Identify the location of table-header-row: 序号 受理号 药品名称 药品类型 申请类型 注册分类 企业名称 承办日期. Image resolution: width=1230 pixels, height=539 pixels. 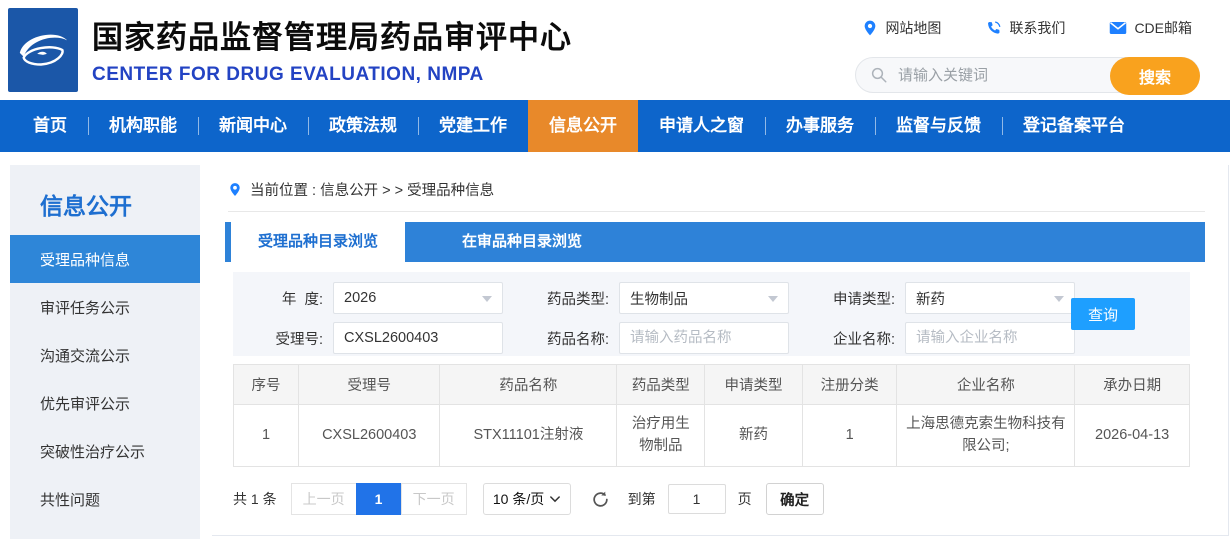
(711, 384).